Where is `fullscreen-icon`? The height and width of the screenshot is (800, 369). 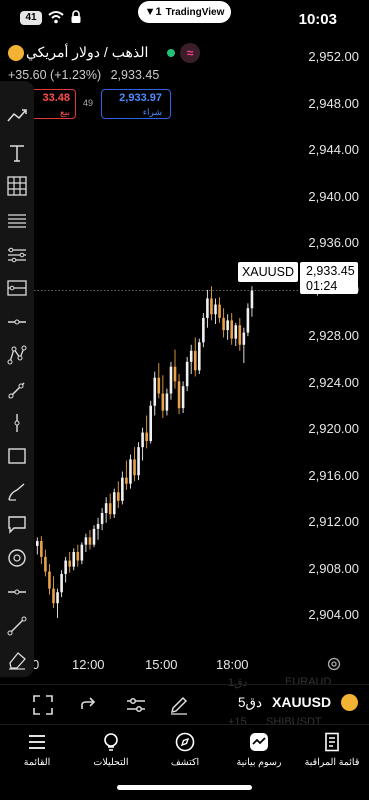 fullscreen-icon is located at coordinates (43, 705).